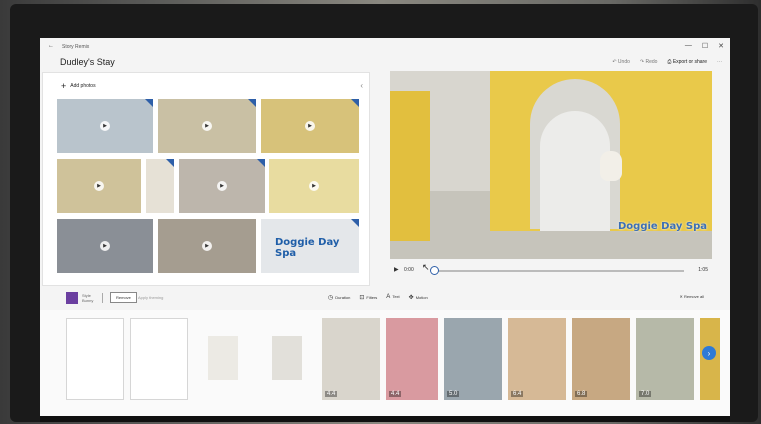  What do you see at coordinates (421, 297) in the screenshot?
I see `motion-label: Motion` at bounding box center [421, 297].